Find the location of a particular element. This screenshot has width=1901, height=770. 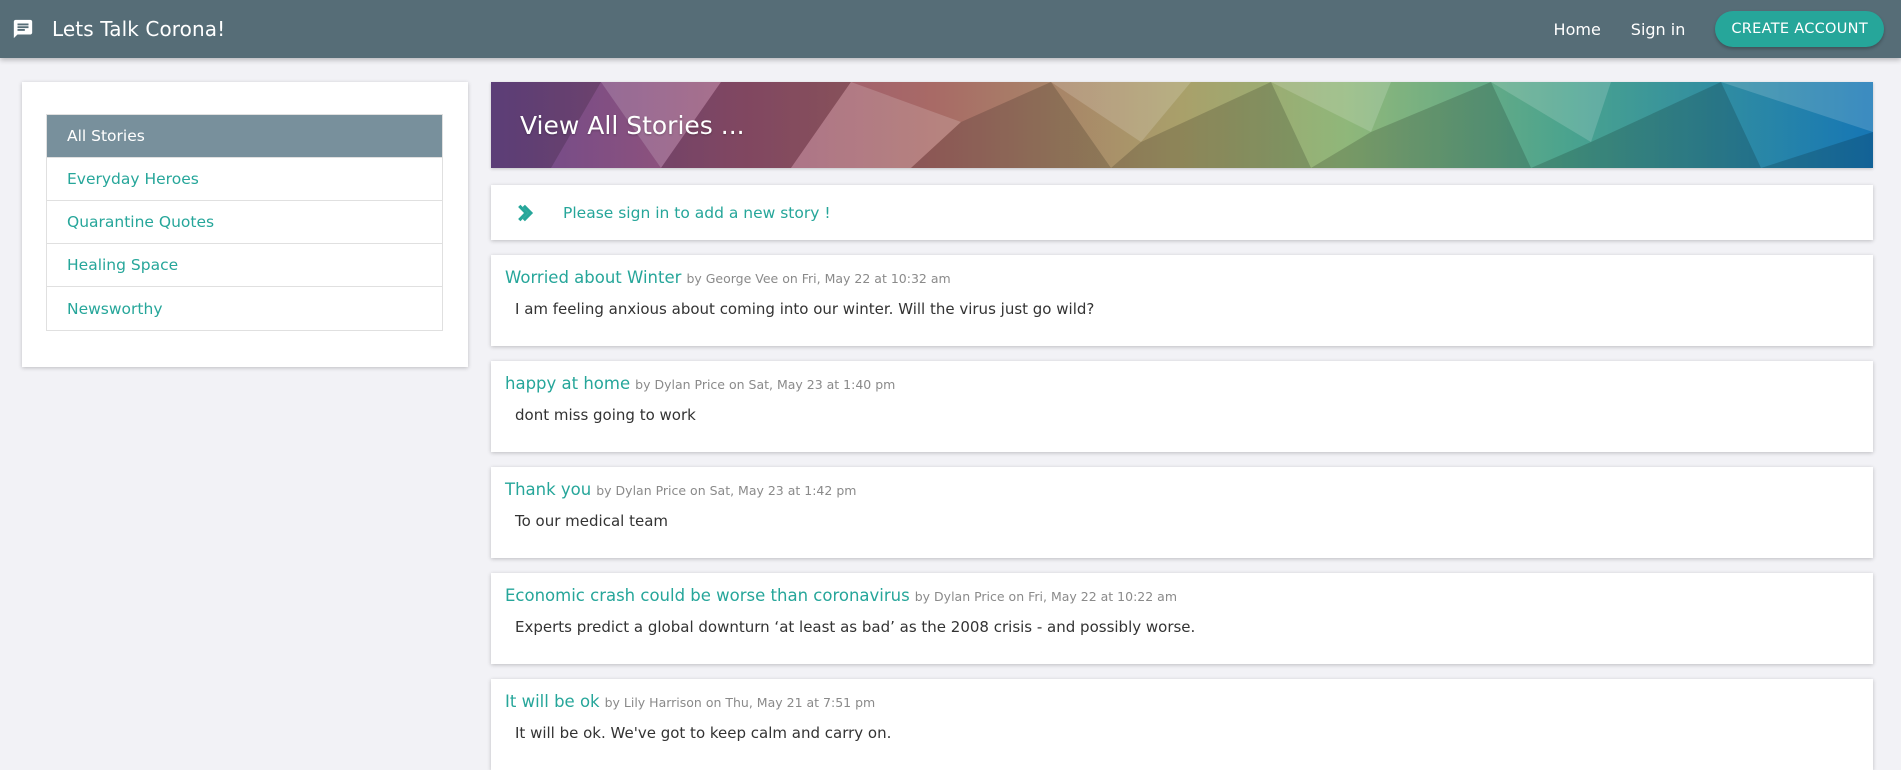

app-title: Lets Talk Corona! is located at coordinates (139, 29).